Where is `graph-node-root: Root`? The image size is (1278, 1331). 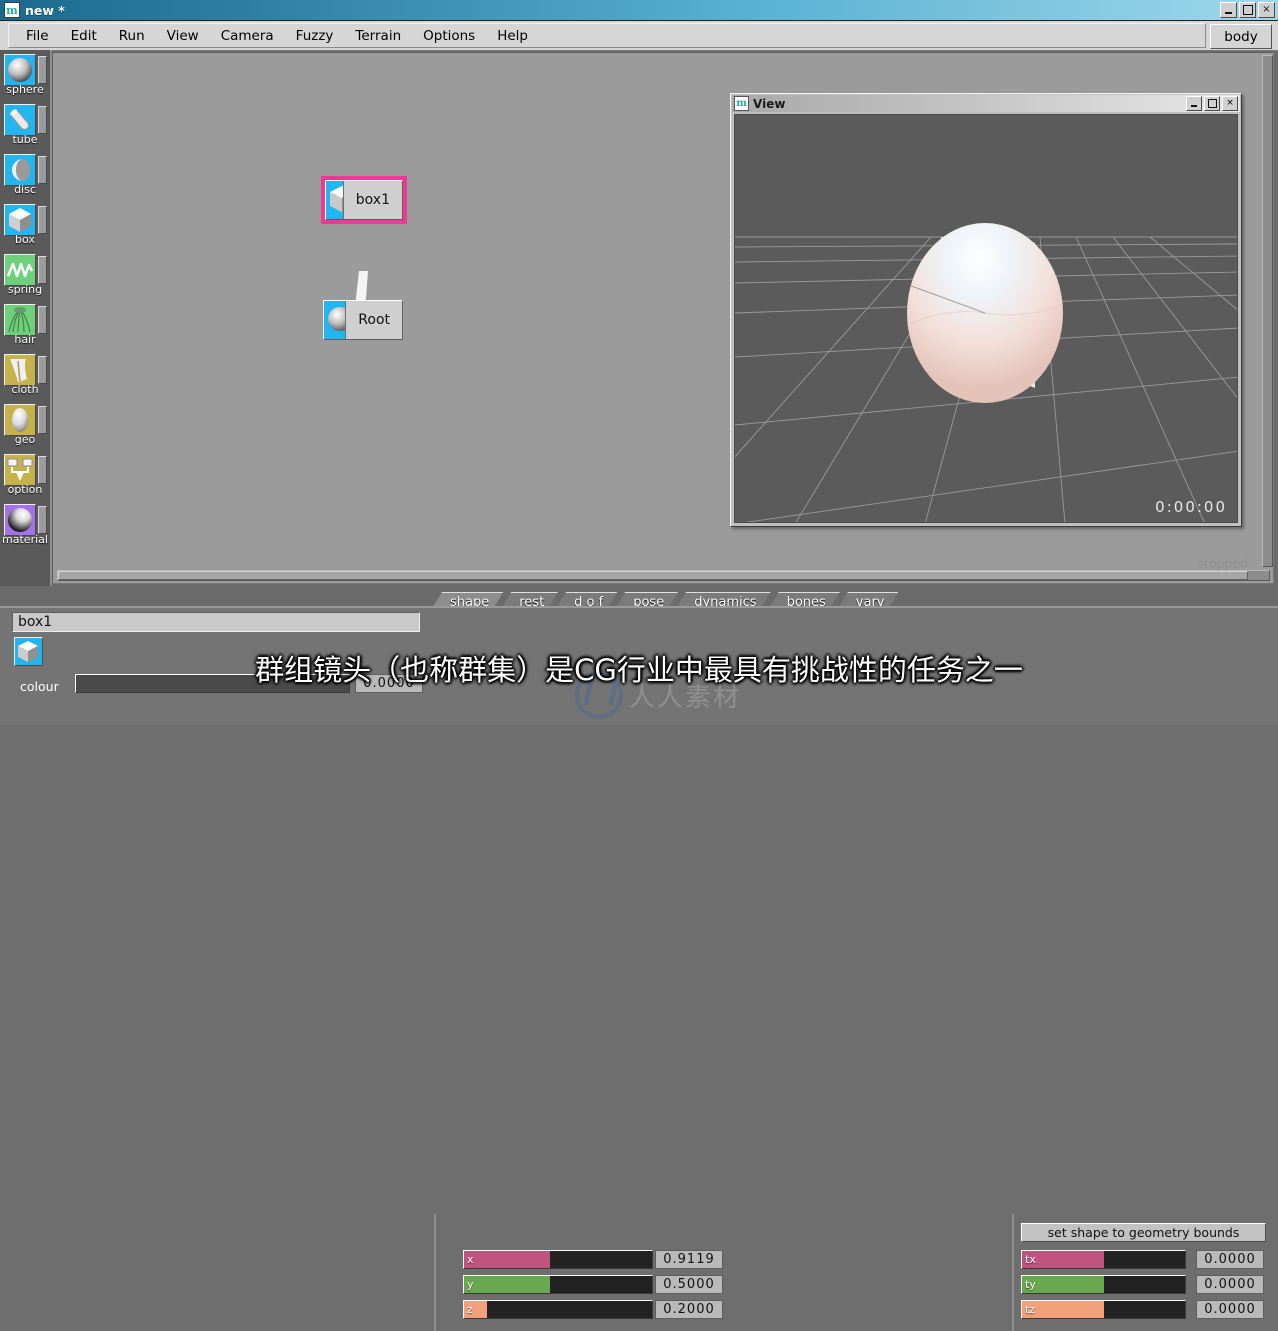 graph-node-root: Root is located at coordinates (363, 320).